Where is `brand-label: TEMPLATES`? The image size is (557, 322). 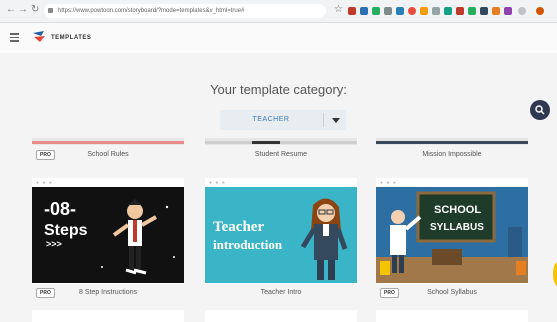 brand-label: TEMPLATES is located at coordinates (71, 38).